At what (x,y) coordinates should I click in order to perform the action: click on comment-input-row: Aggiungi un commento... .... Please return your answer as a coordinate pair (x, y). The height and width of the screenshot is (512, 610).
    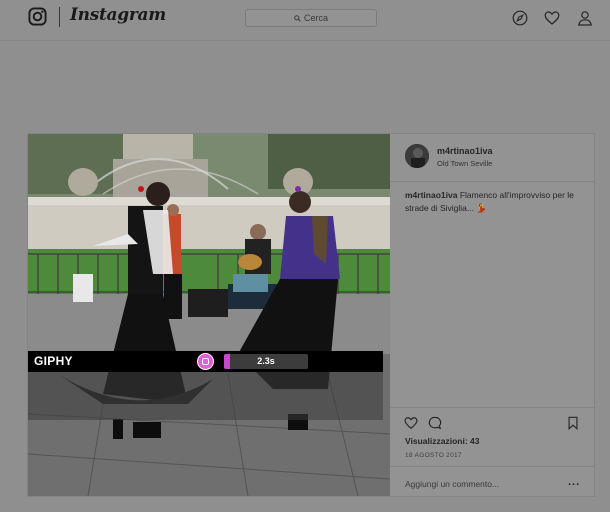
    Looking at the image, I should click on (492, 482).